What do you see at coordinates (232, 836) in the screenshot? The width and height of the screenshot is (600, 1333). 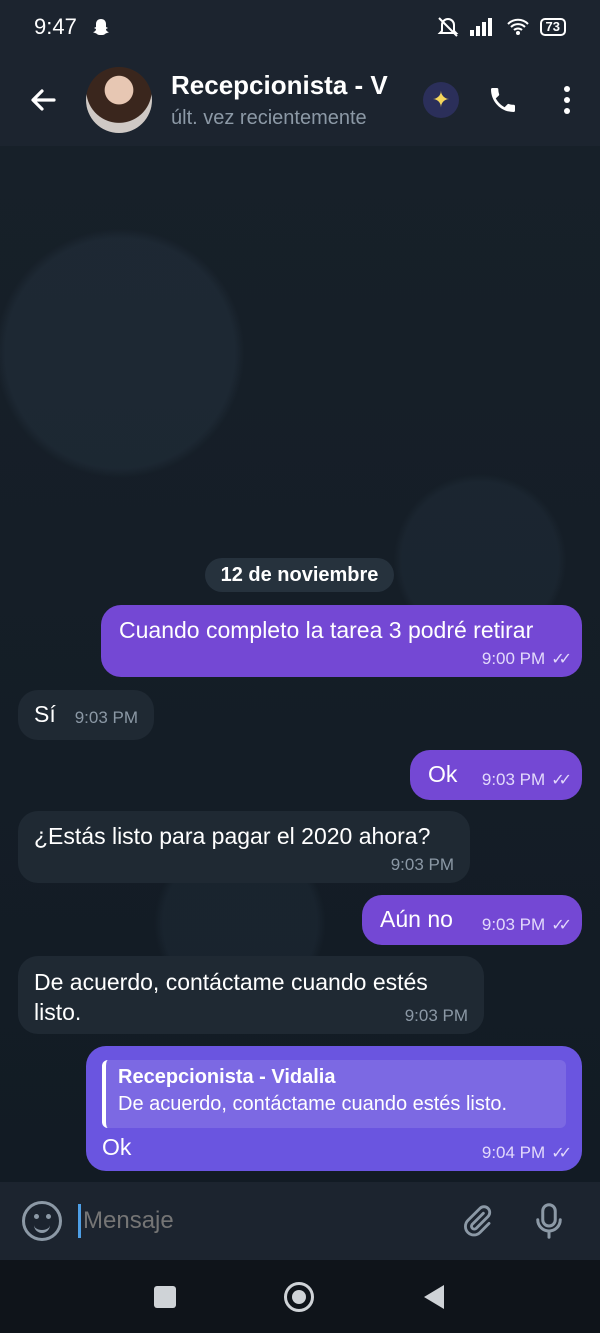 I see `message-text: ¿Estás listo para pagar el 2020 ahora?` at bounding box center [232, 836].